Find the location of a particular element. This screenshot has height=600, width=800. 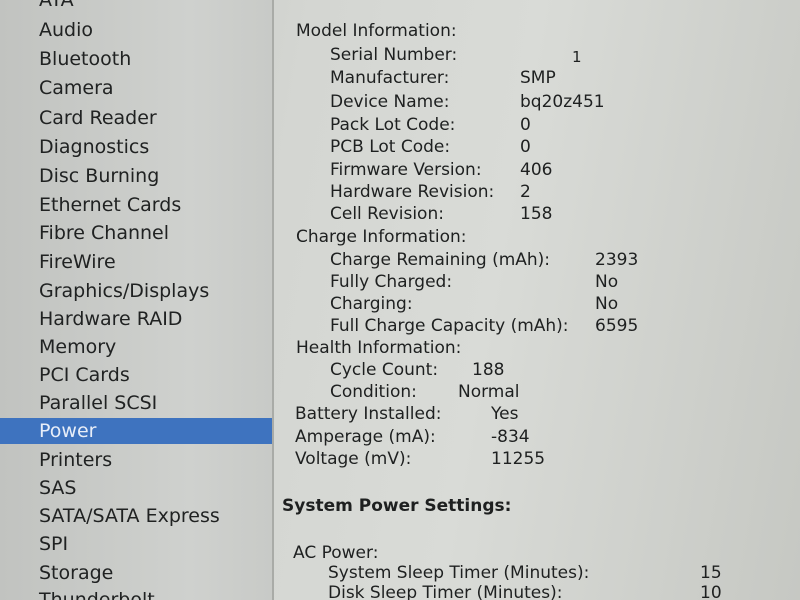

sidebar-item-power: Power is located at coordinates (136, 431).